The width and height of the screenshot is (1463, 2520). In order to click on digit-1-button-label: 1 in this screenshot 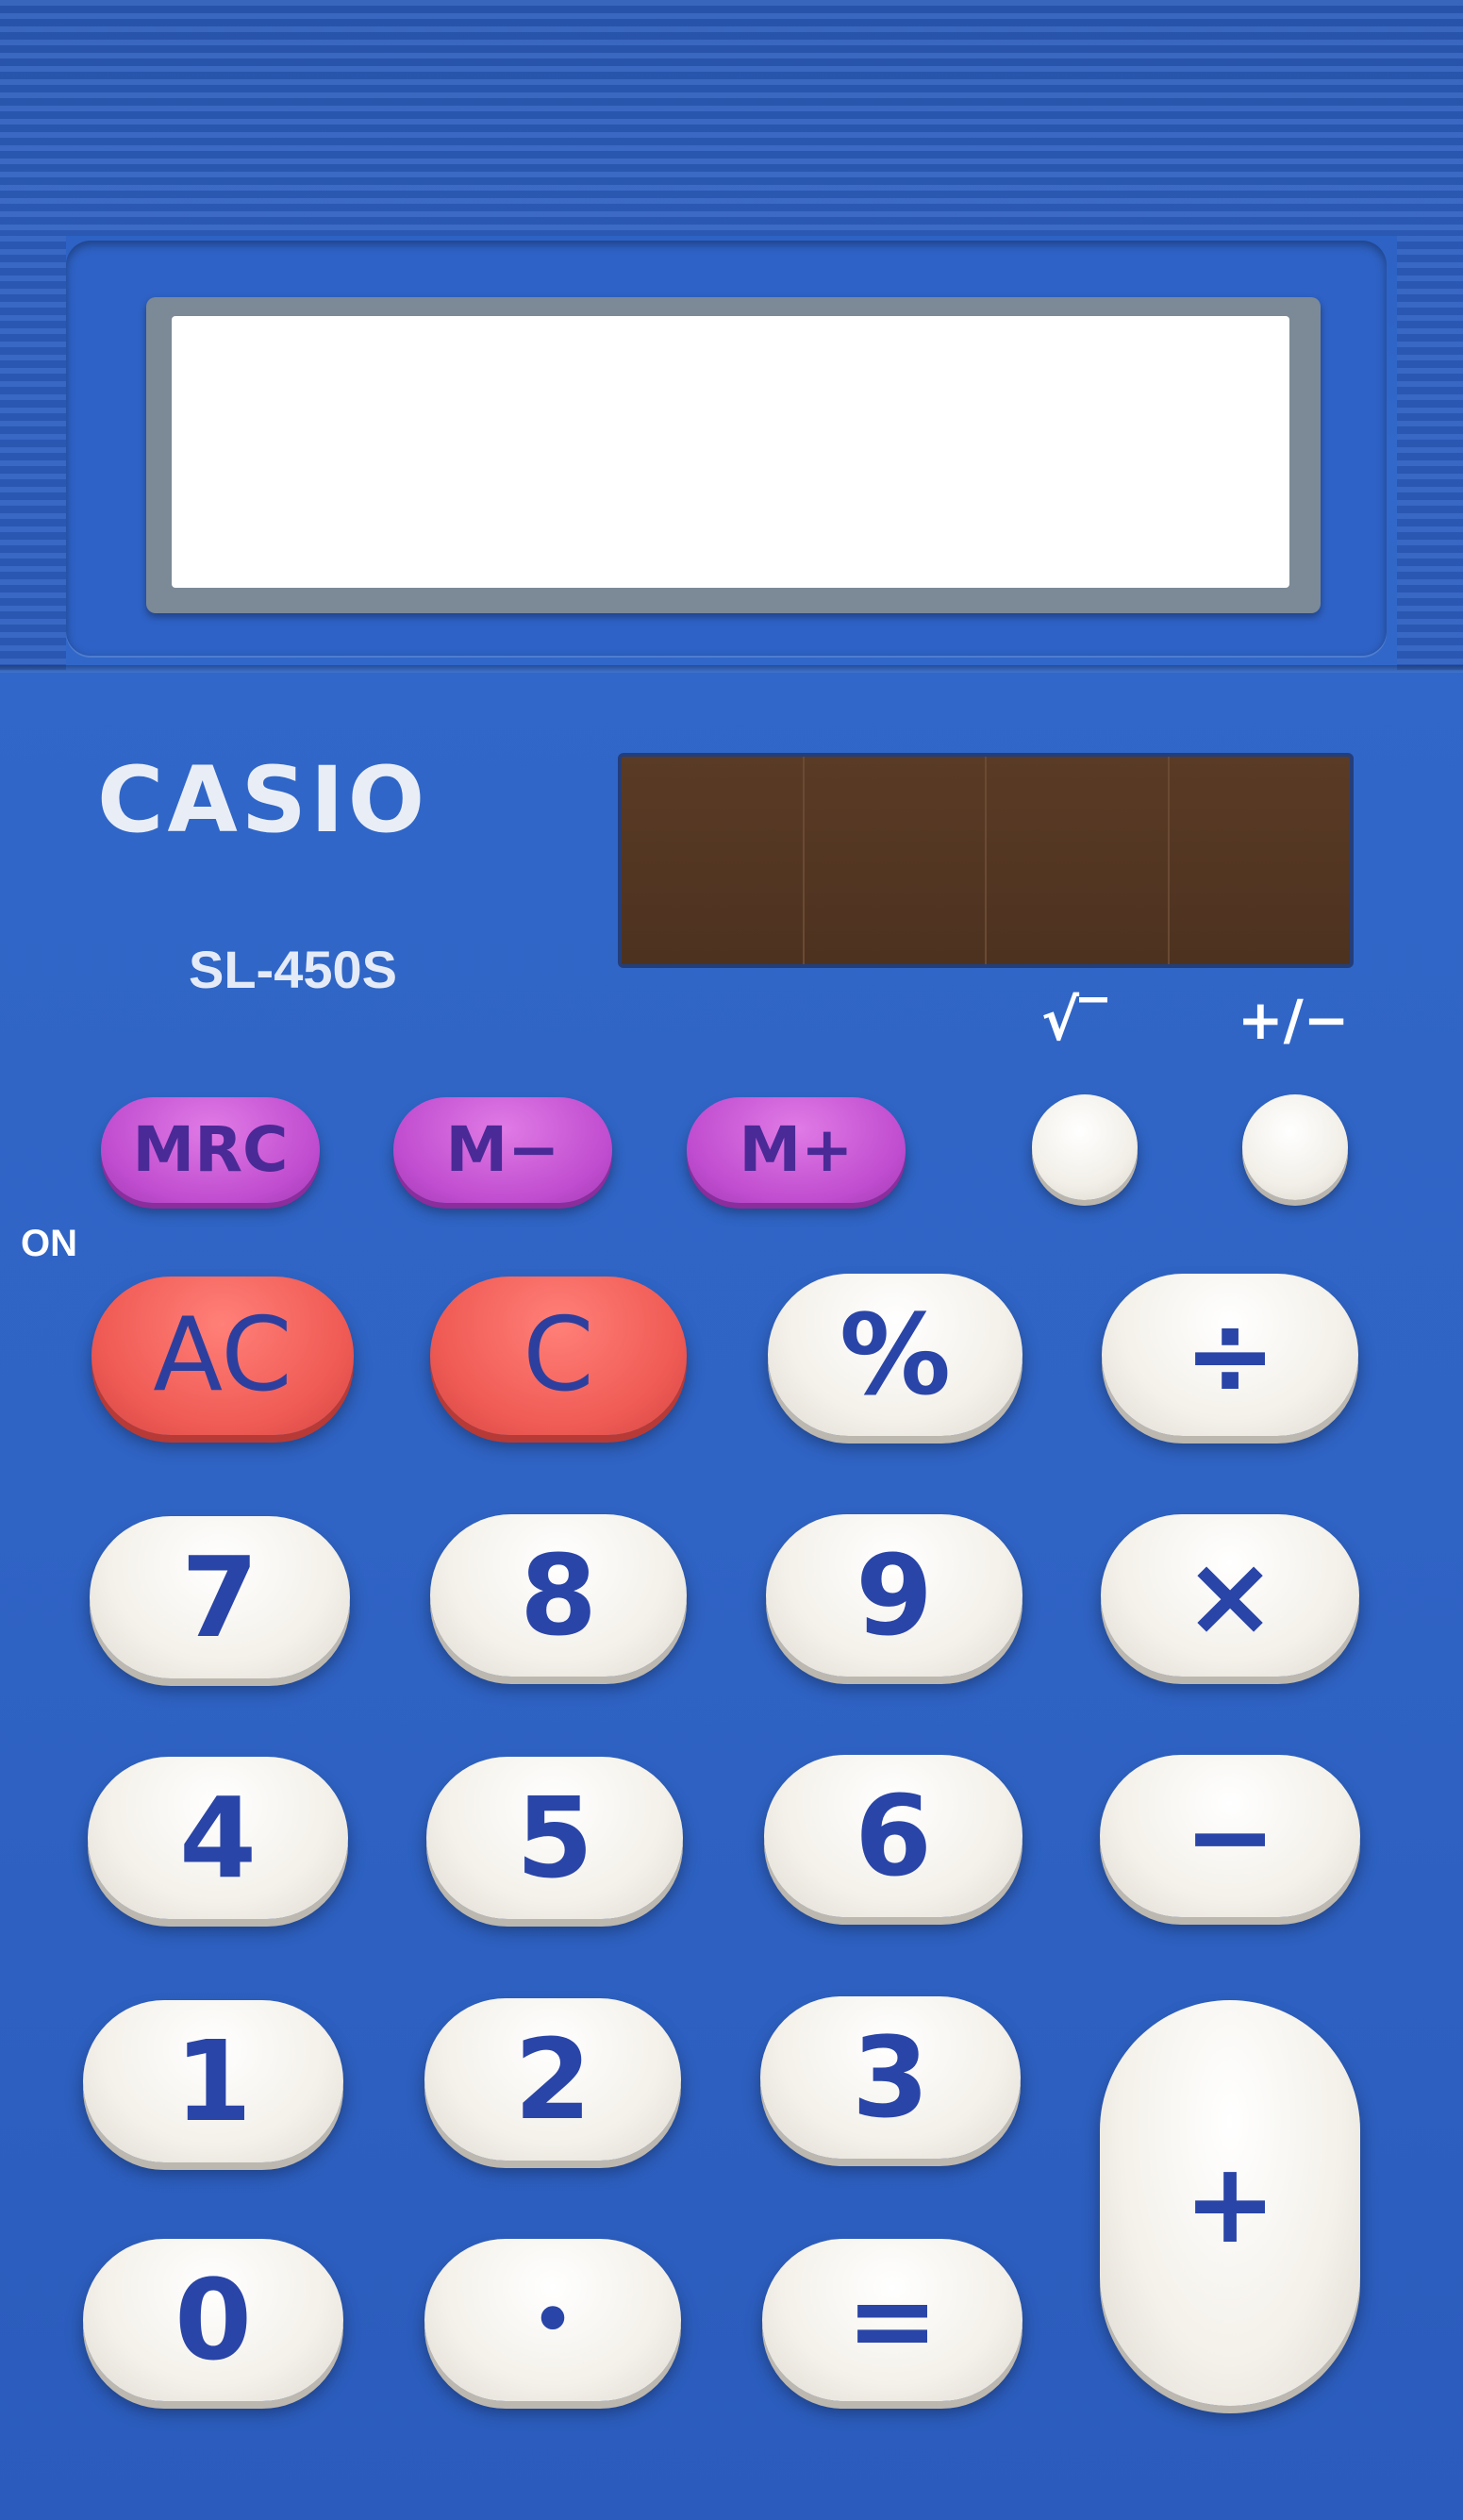, I will do `click(213, 2081)`.